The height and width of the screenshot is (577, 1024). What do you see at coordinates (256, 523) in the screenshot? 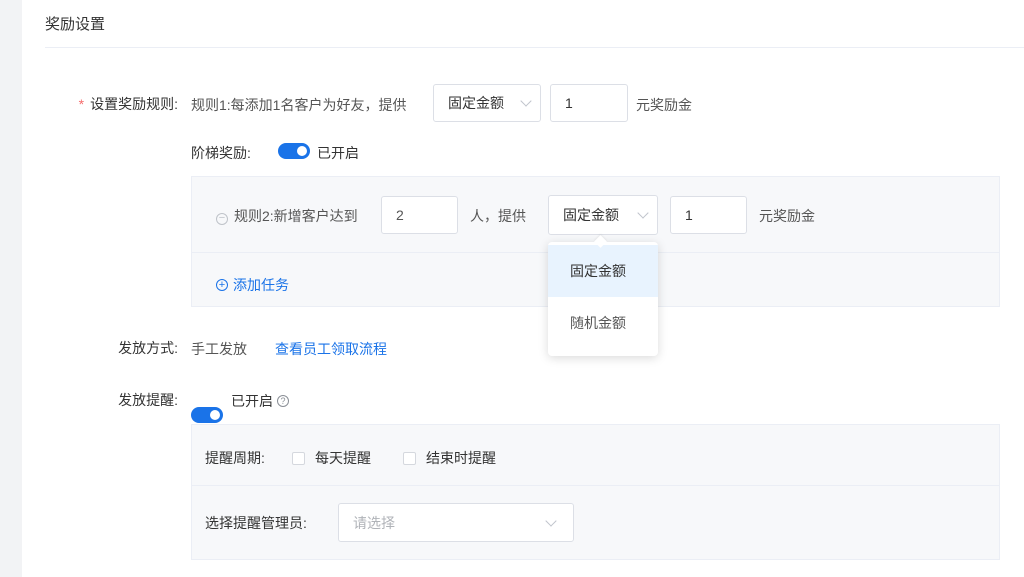
I see `admin-label: 选择提醒管理员:` at bounding box center [256, 523].